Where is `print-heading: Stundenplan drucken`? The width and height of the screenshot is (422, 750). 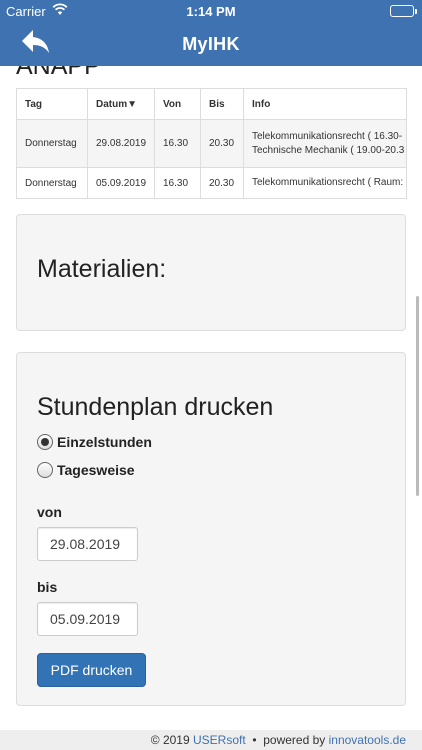
print-heading: Stundenplan drucken is located at coordinates (155, 407).